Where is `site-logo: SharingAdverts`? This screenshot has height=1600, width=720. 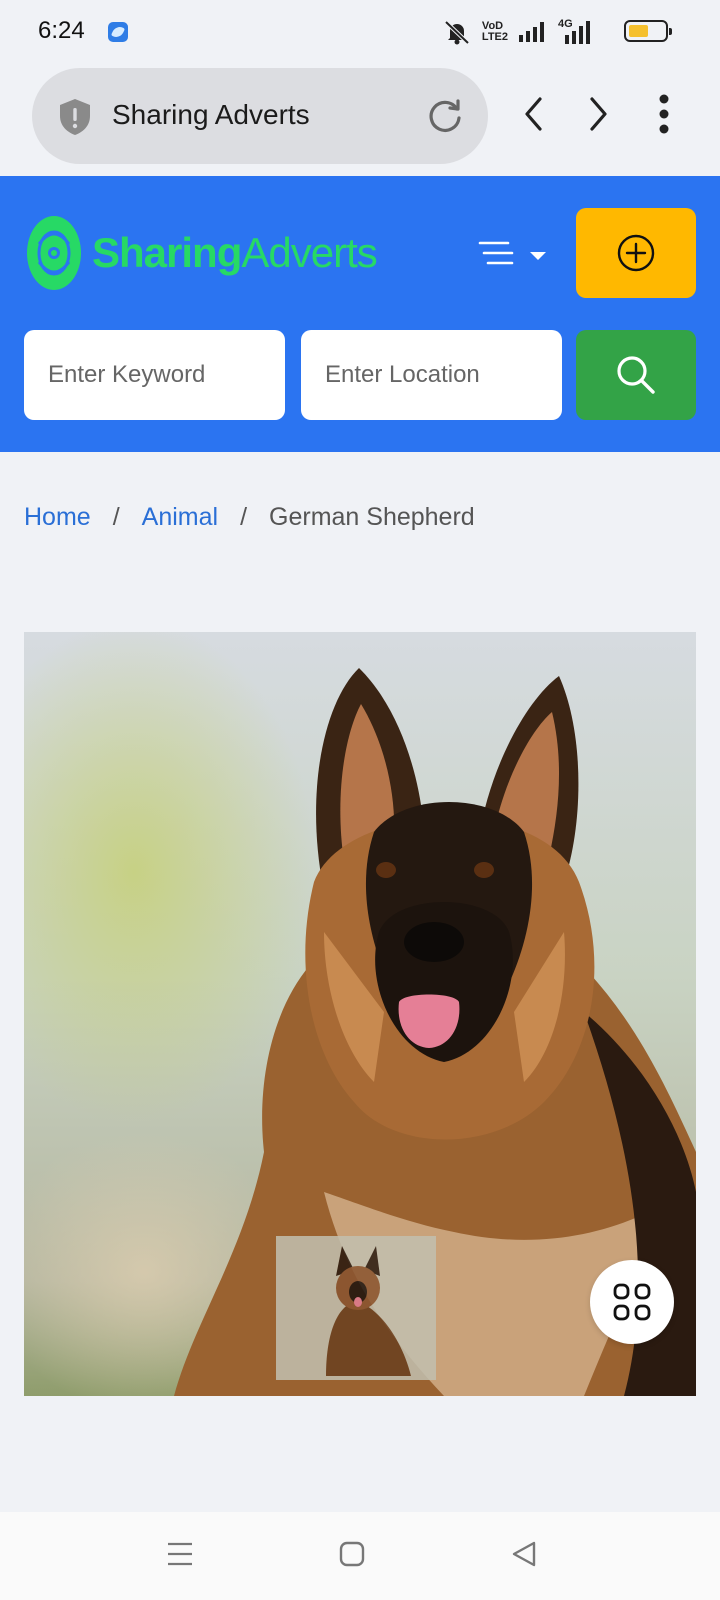
site-logo: SharingAdverts is located at coordinates (202, 253).